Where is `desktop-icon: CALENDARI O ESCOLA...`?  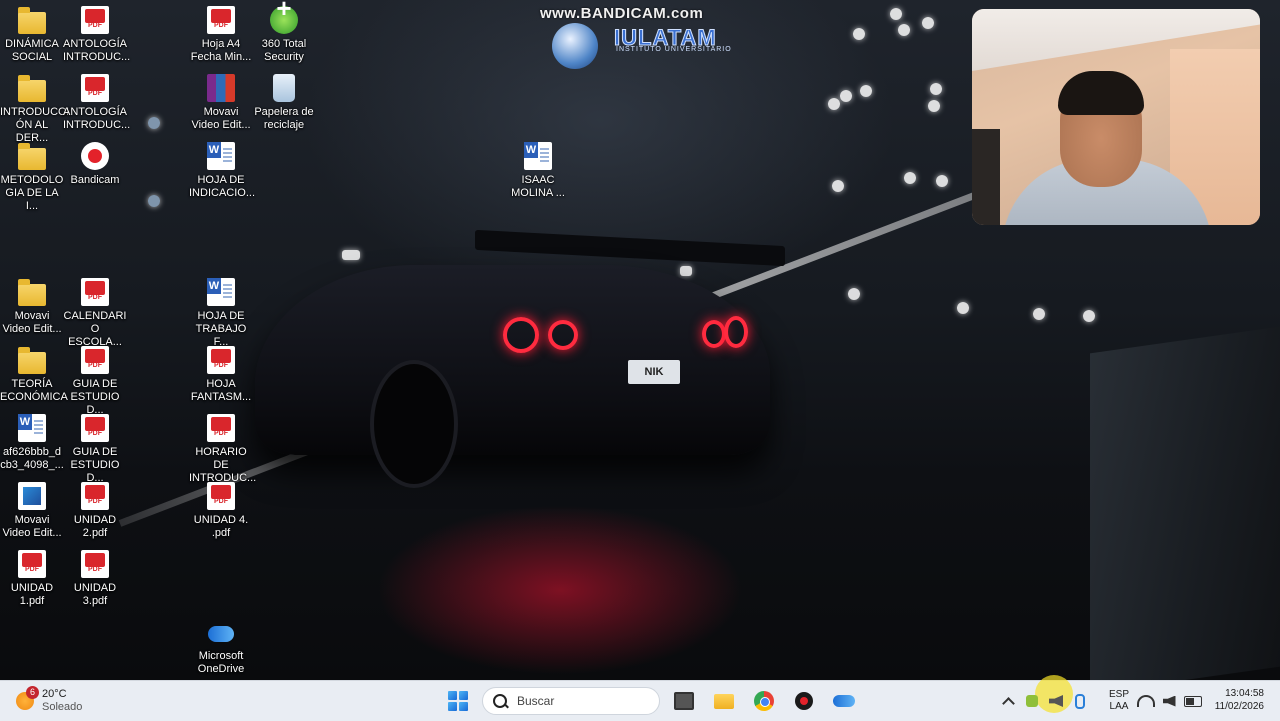
desktop-icon: CALENDARI O ESCOLA... is located at coordinates (95, 313).